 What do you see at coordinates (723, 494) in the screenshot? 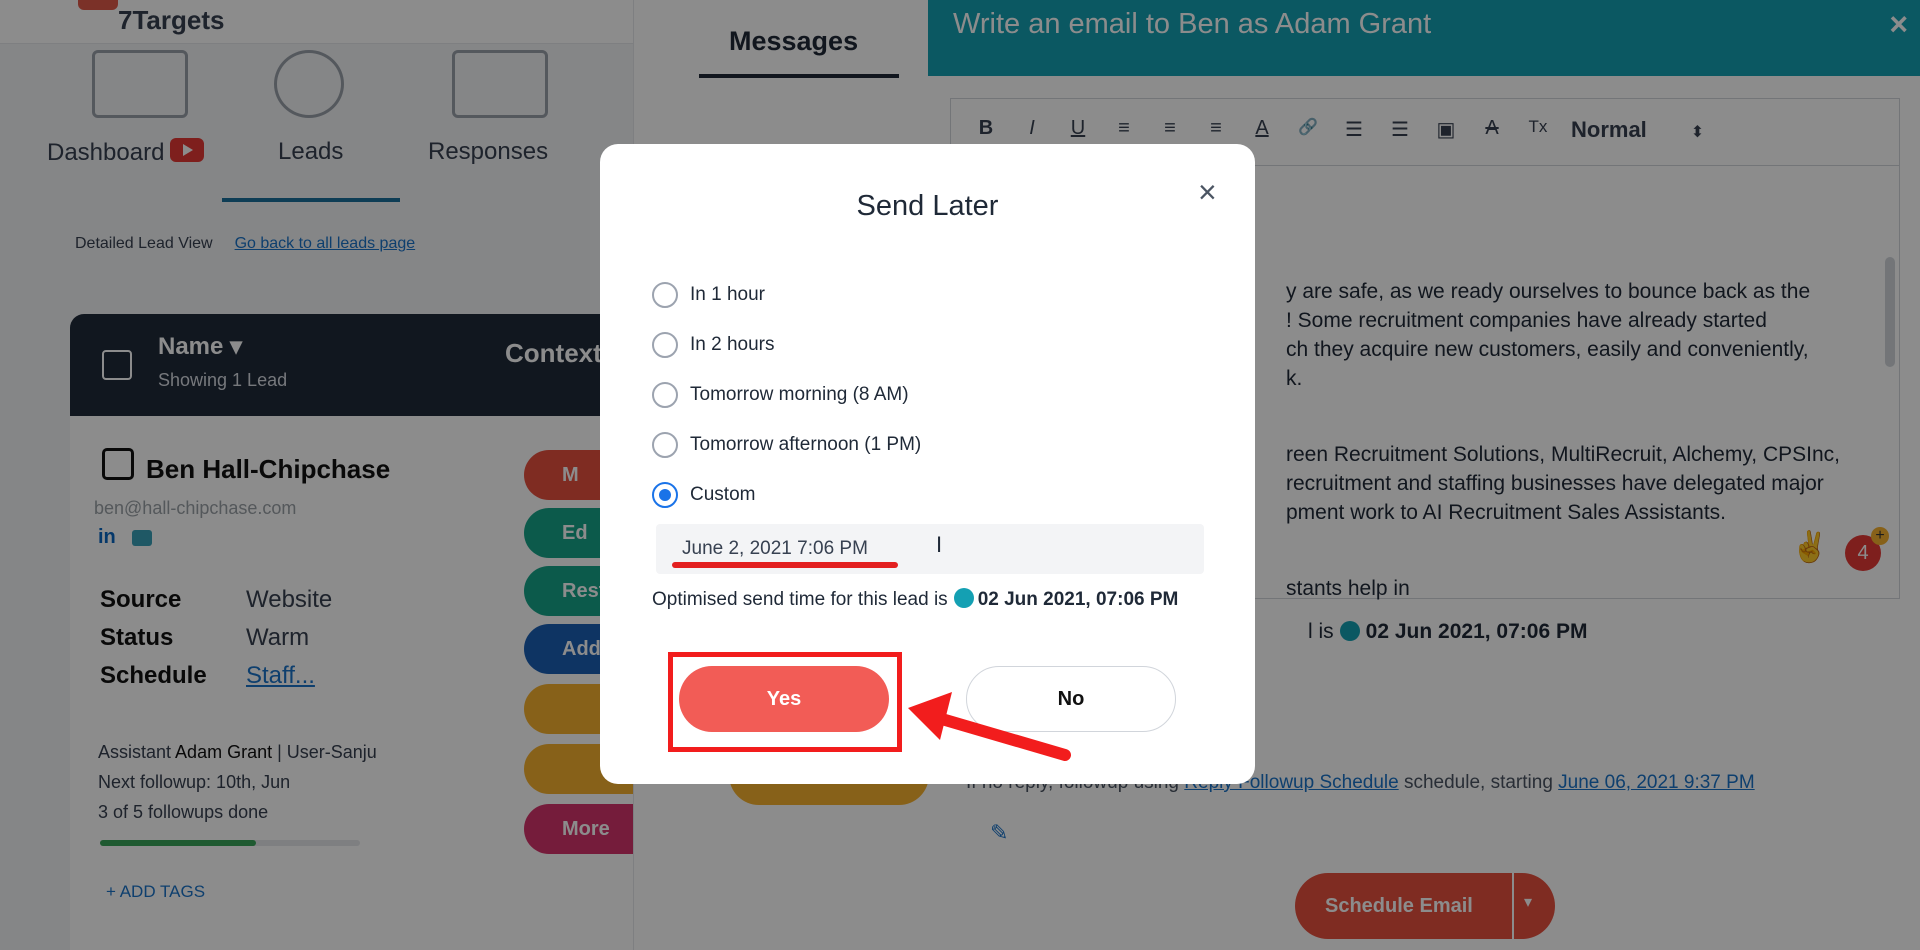
I see `option-label: Custom` at bounding box center [723, 494].